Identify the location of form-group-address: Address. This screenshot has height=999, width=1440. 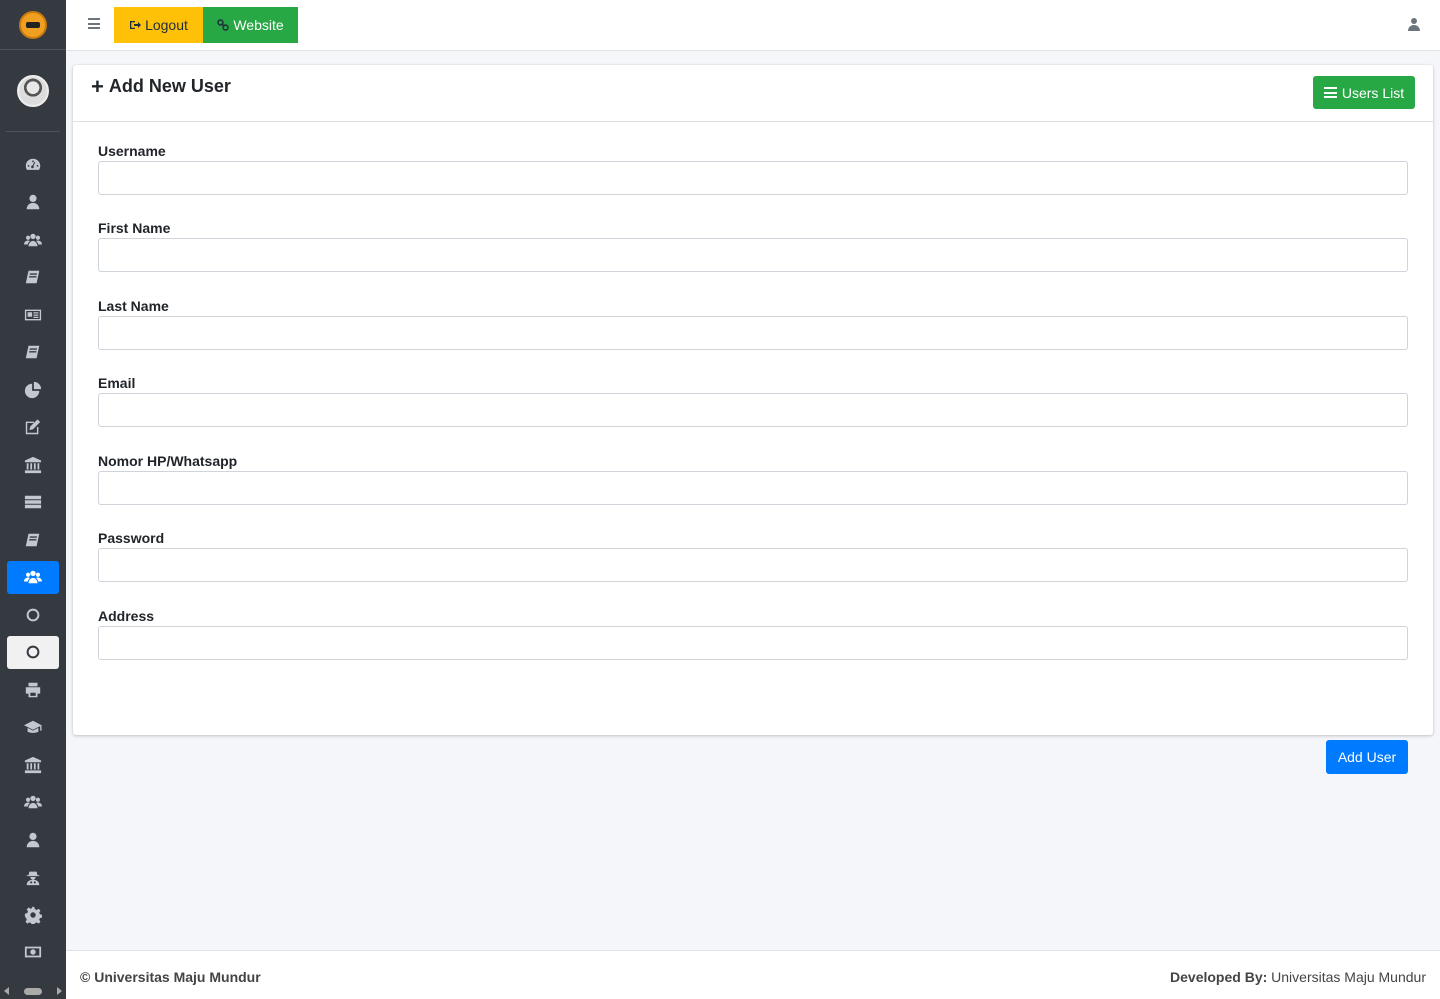
(753, 634).